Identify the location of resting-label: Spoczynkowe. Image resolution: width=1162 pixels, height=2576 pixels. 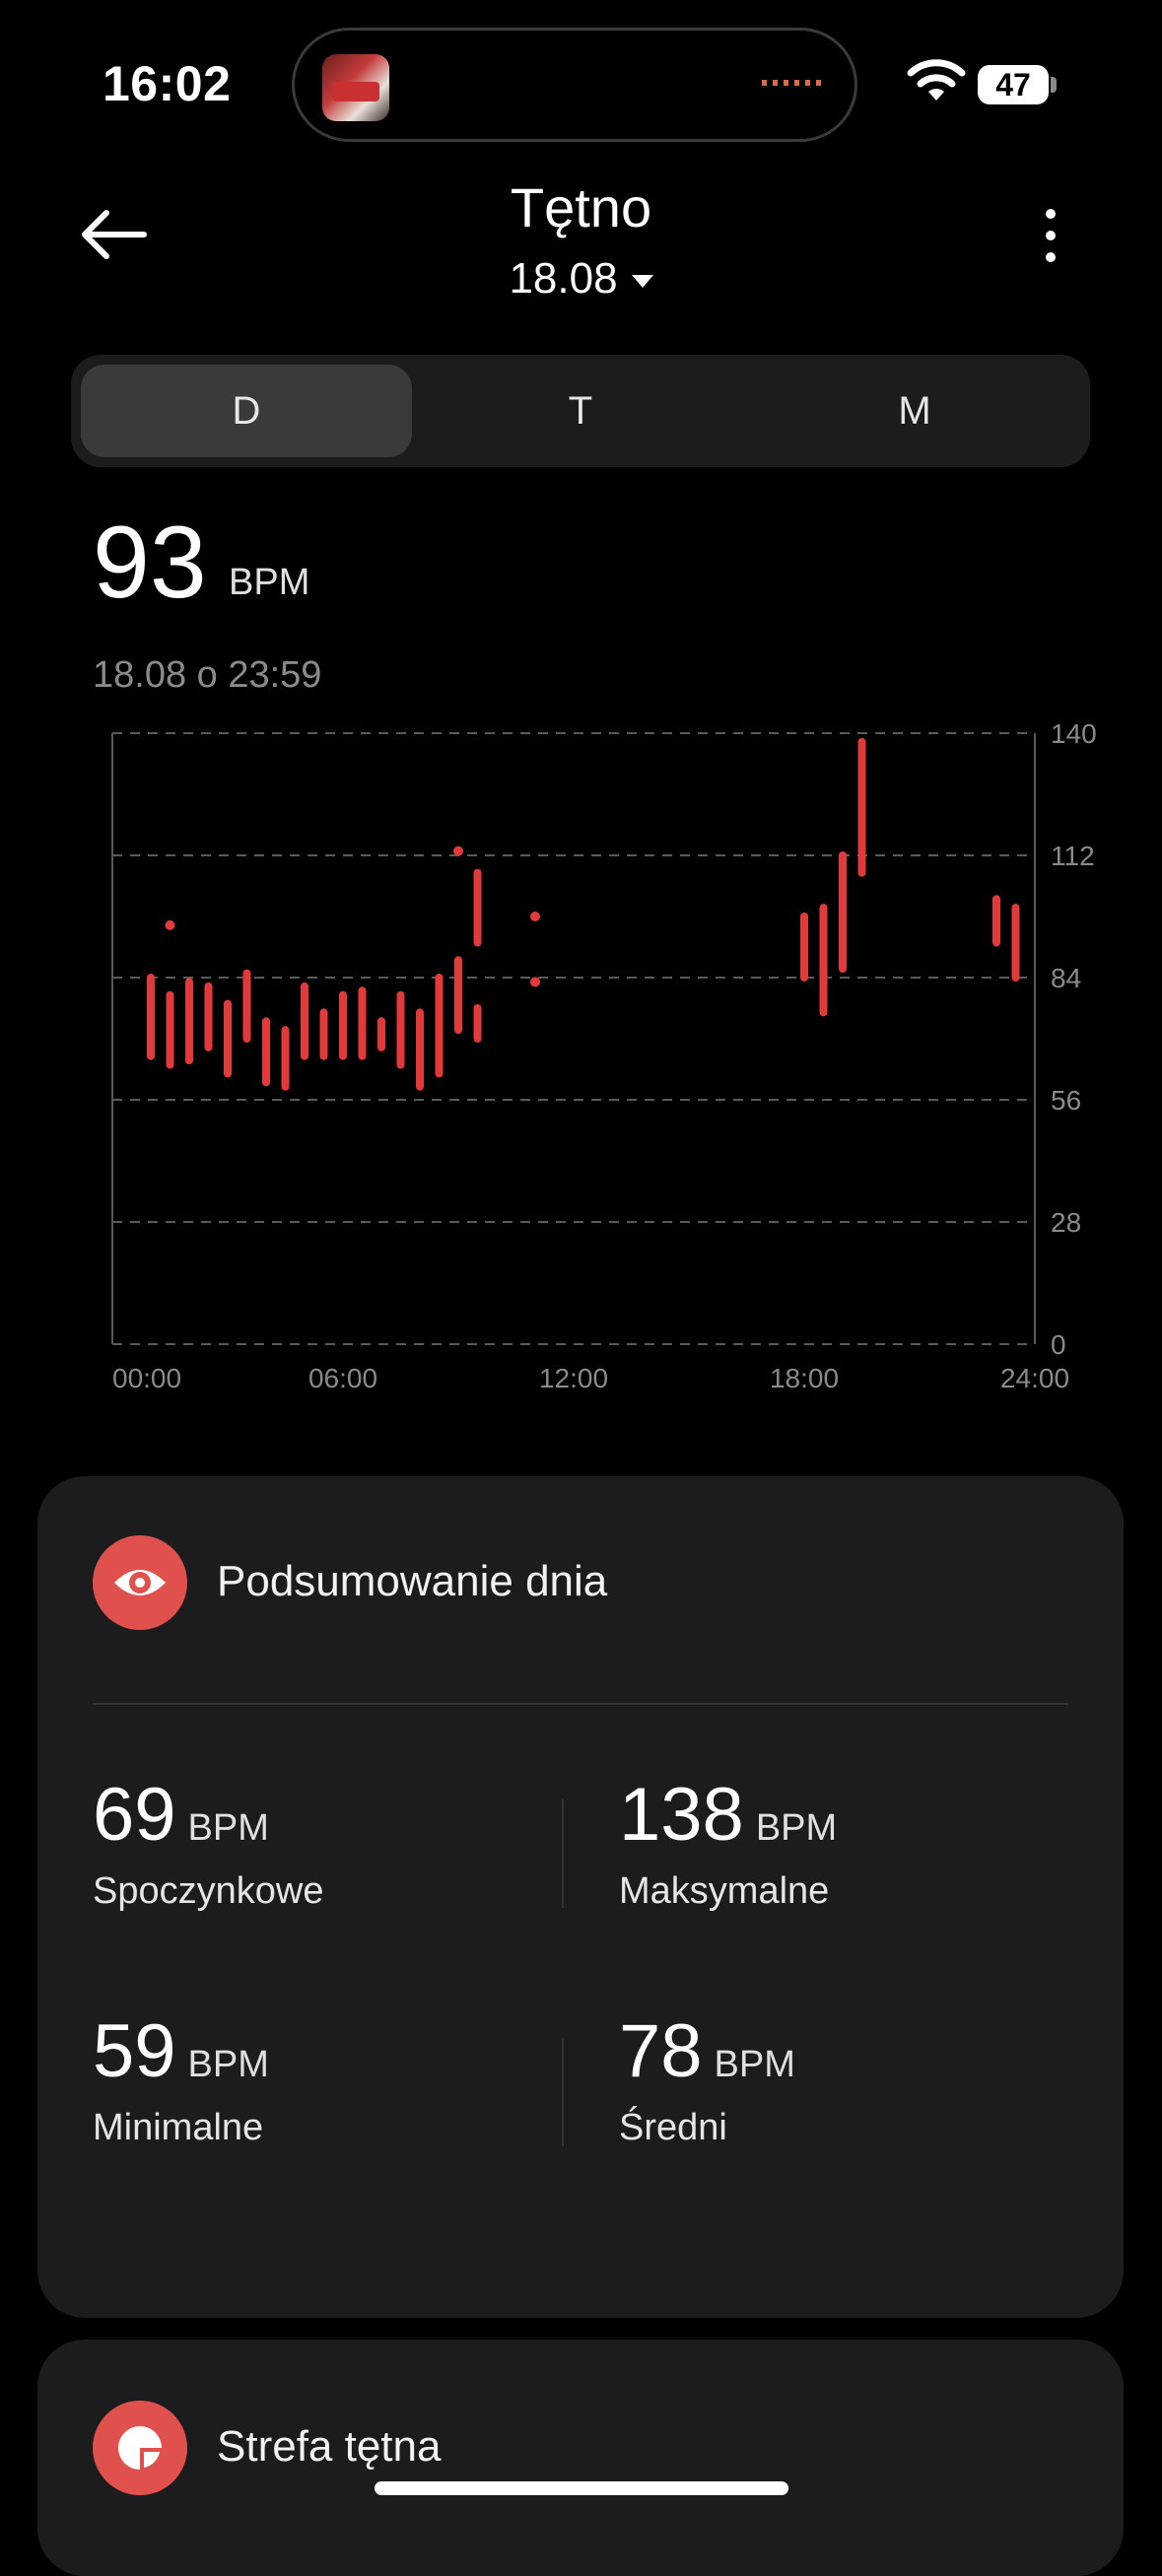
(208, 1891).